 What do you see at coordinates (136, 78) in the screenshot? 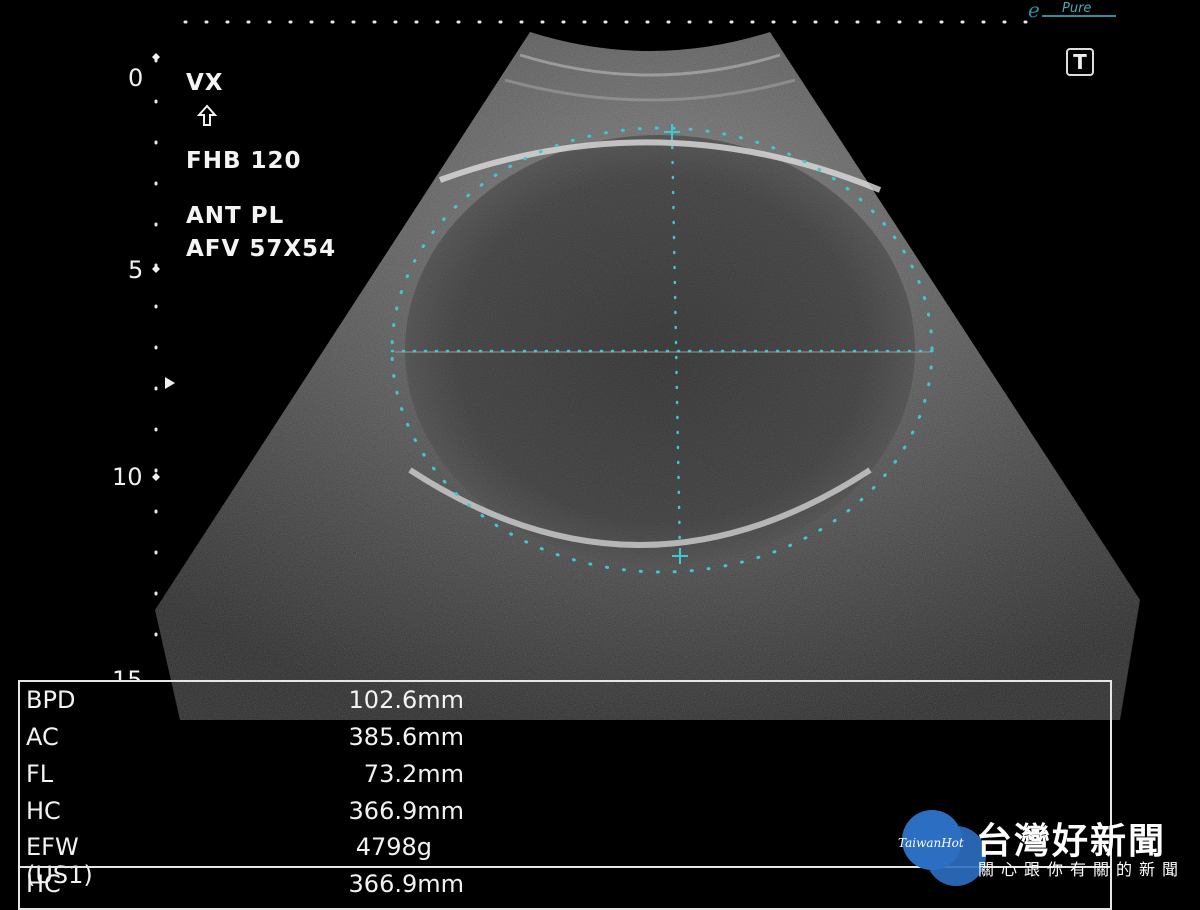
I see `depth-label-0: 0` at bounding box center [136, 78].